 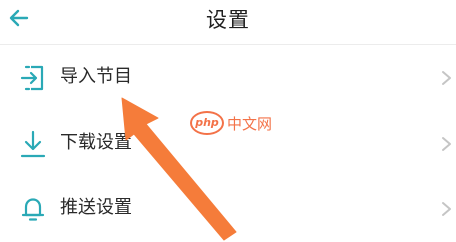 I want to click on settings-item-label: 推送设置, so click(x=96, y=207).